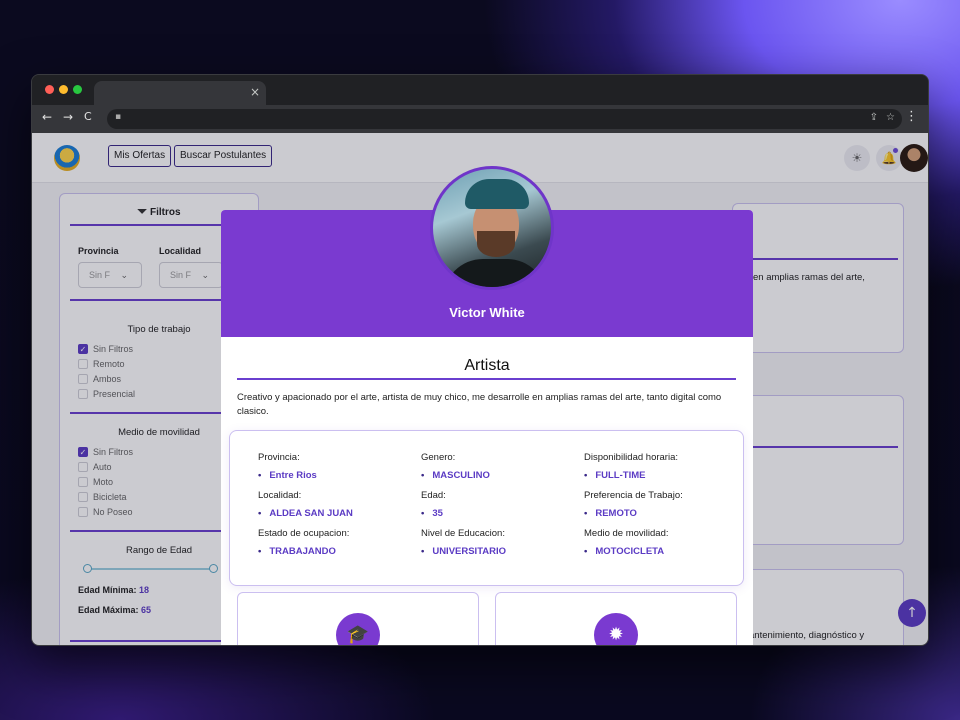  What do you see at coordinates (911, 116) in the screenshot?
I see `browser-menu-icon: ⋮` at bounding box center [911, 116].